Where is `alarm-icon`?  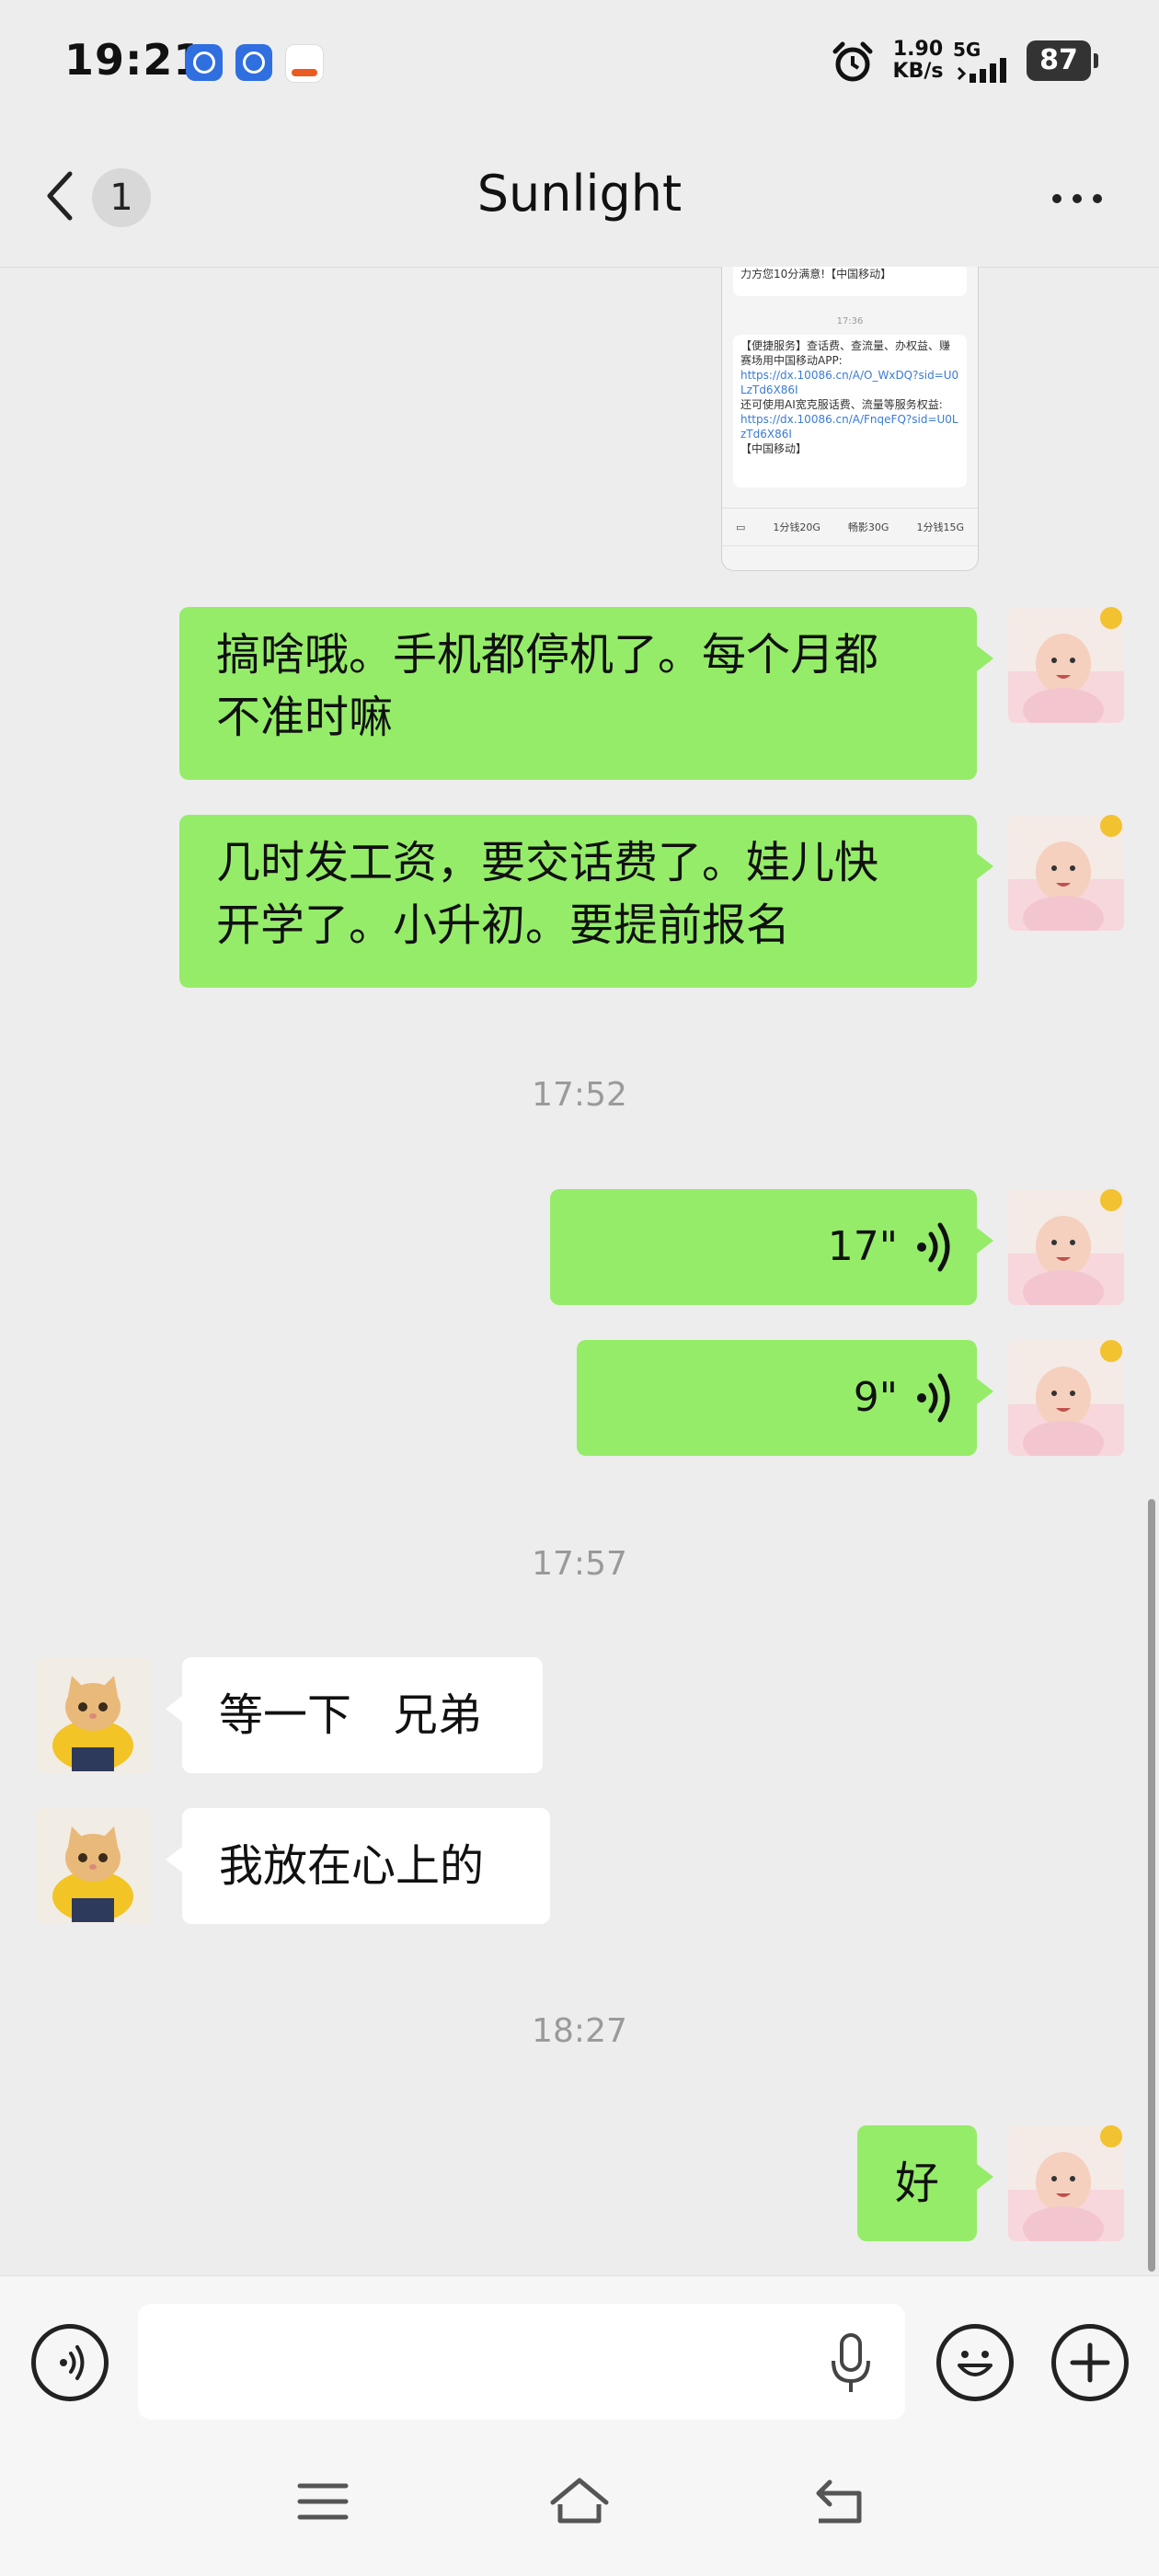 alarm-icon is located at coordinates (852, 61).